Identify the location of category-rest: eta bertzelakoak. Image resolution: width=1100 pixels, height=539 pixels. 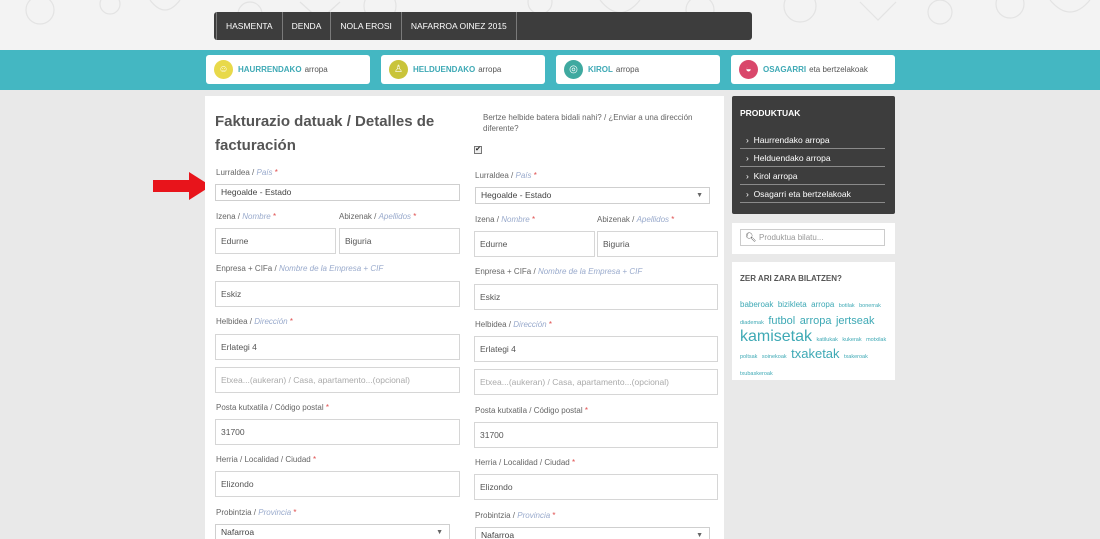
(838, 69).